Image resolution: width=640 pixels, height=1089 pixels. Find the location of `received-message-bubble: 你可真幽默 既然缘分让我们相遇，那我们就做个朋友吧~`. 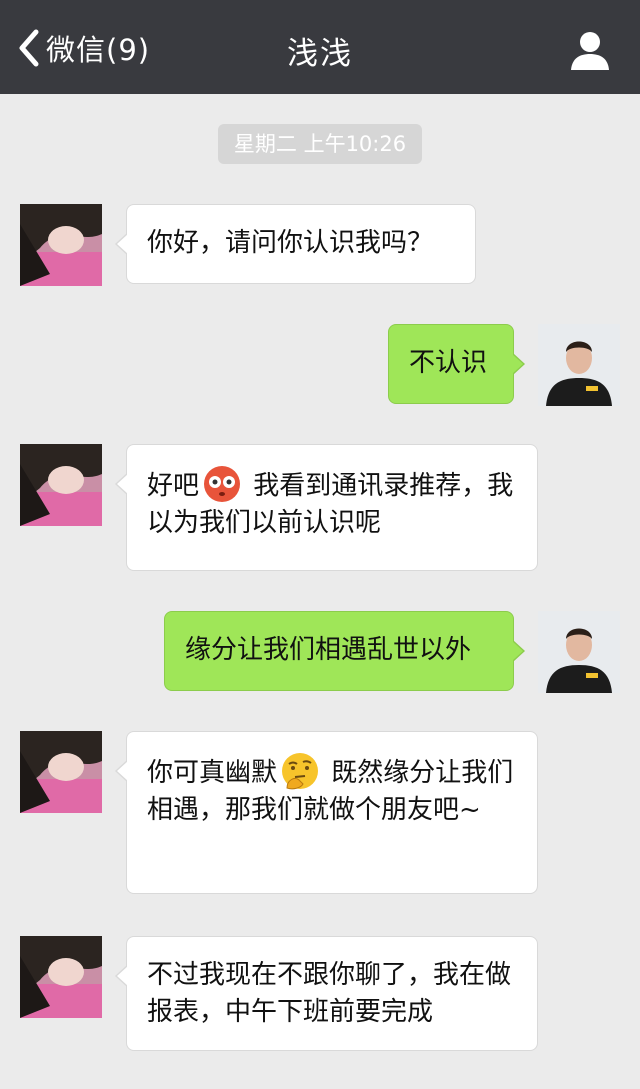

received-message-bubble: 你可真幽默 既然缘分让我们相遇，那我们就做个朋友吧~ is located at coordinates (326, 812).